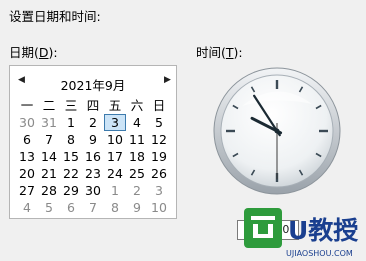 The image size is (366, 261). Describe the element at coordinates (71, 156) in the screenshot. I see `calendar-day: 15` at that location.